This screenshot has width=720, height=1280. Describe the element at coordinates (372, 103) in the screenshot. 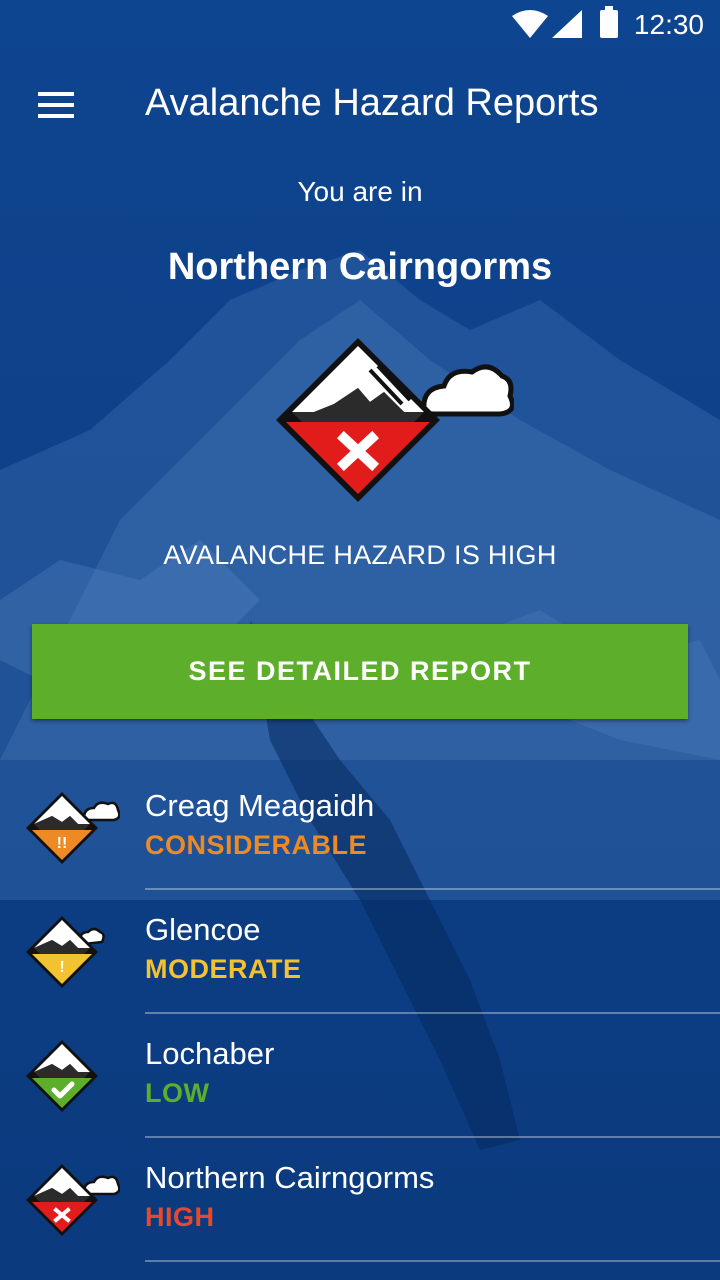

I see `app-title: Avalanche Hazard Reports` at that location.